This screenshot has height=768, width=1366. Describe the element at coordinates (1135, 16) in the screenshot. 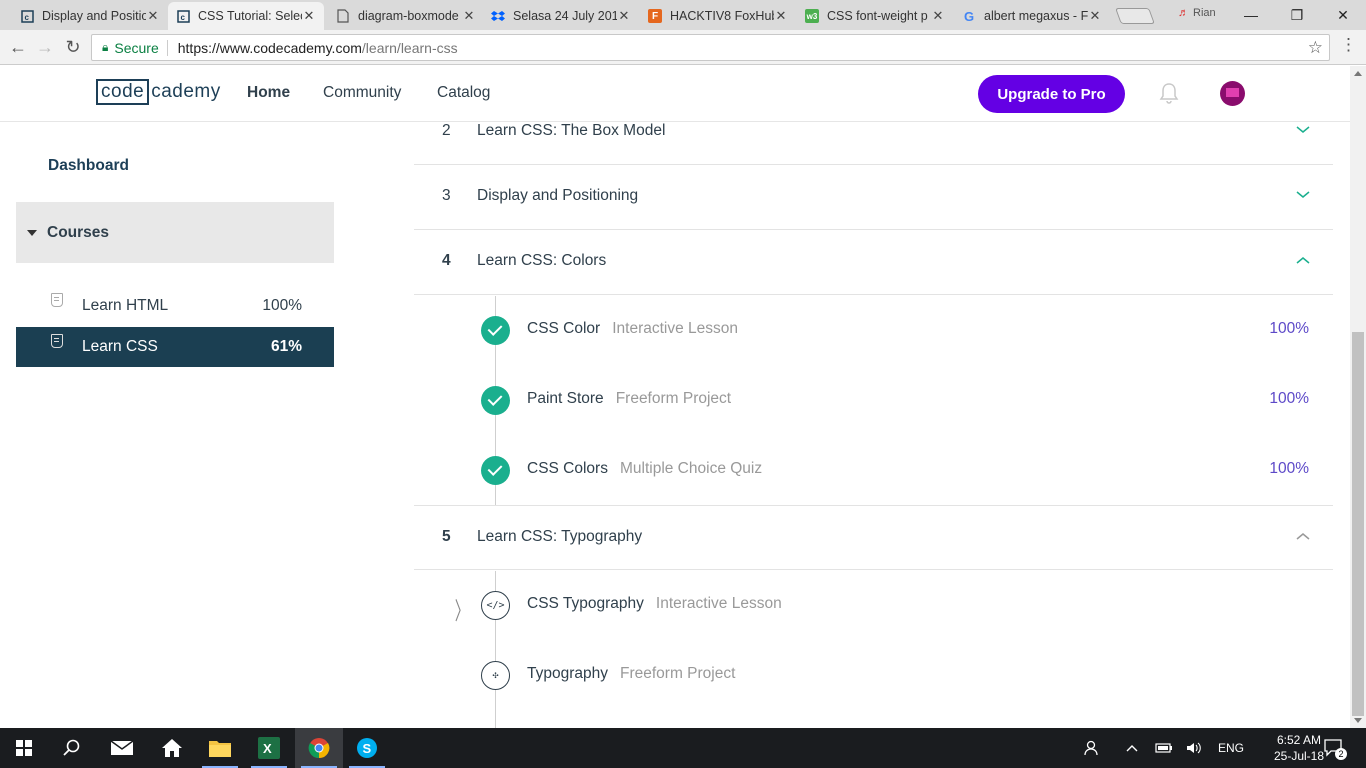

I see `new-tab-button` at that location.